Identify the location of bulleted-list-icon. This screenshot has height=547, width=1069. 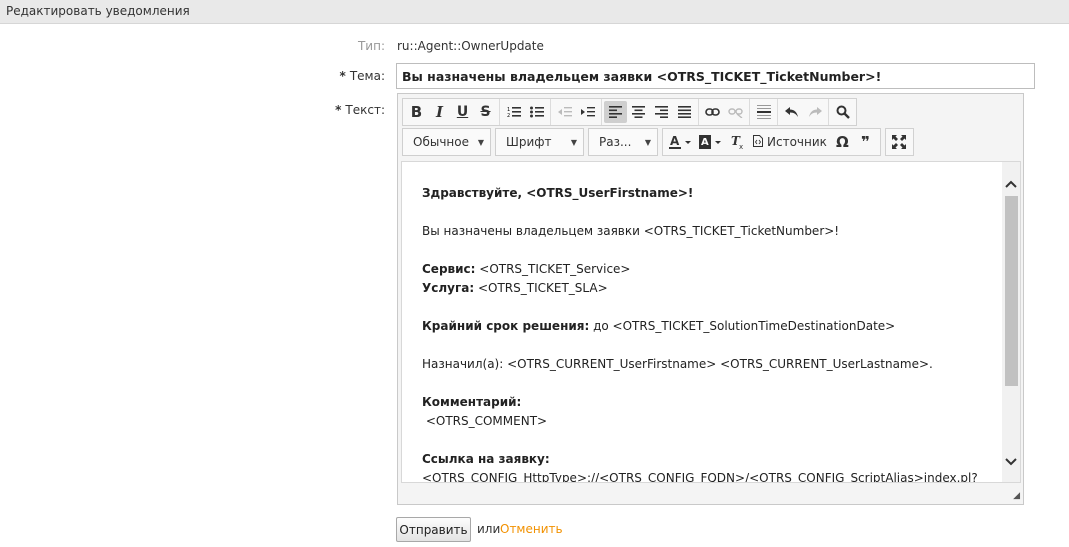
(536, 112).